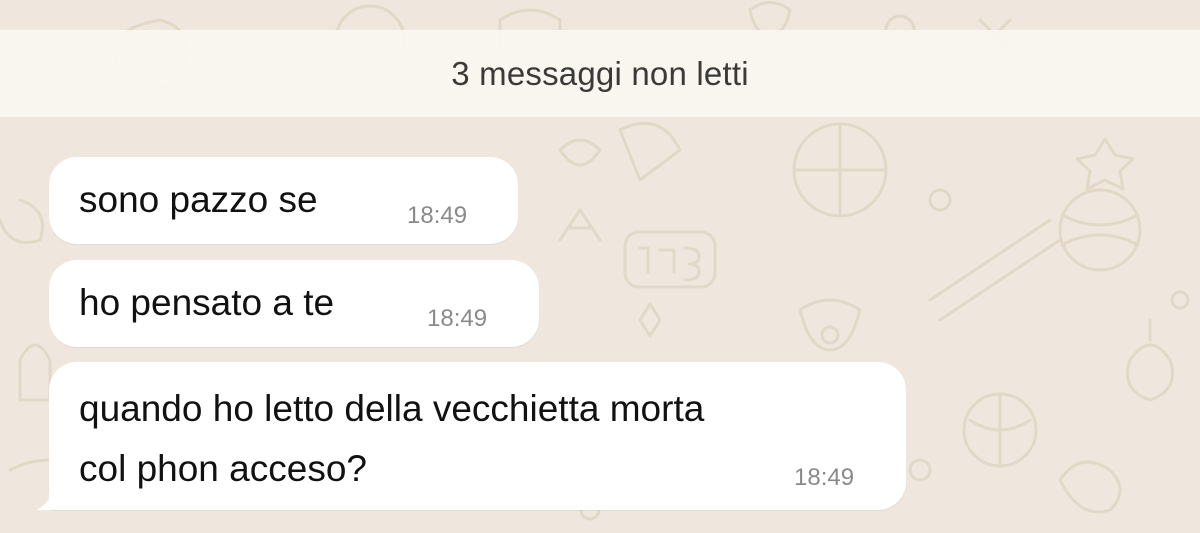  I want to click on message-text-line: quando ho letto della vecchietta morta, so click(392, 408).